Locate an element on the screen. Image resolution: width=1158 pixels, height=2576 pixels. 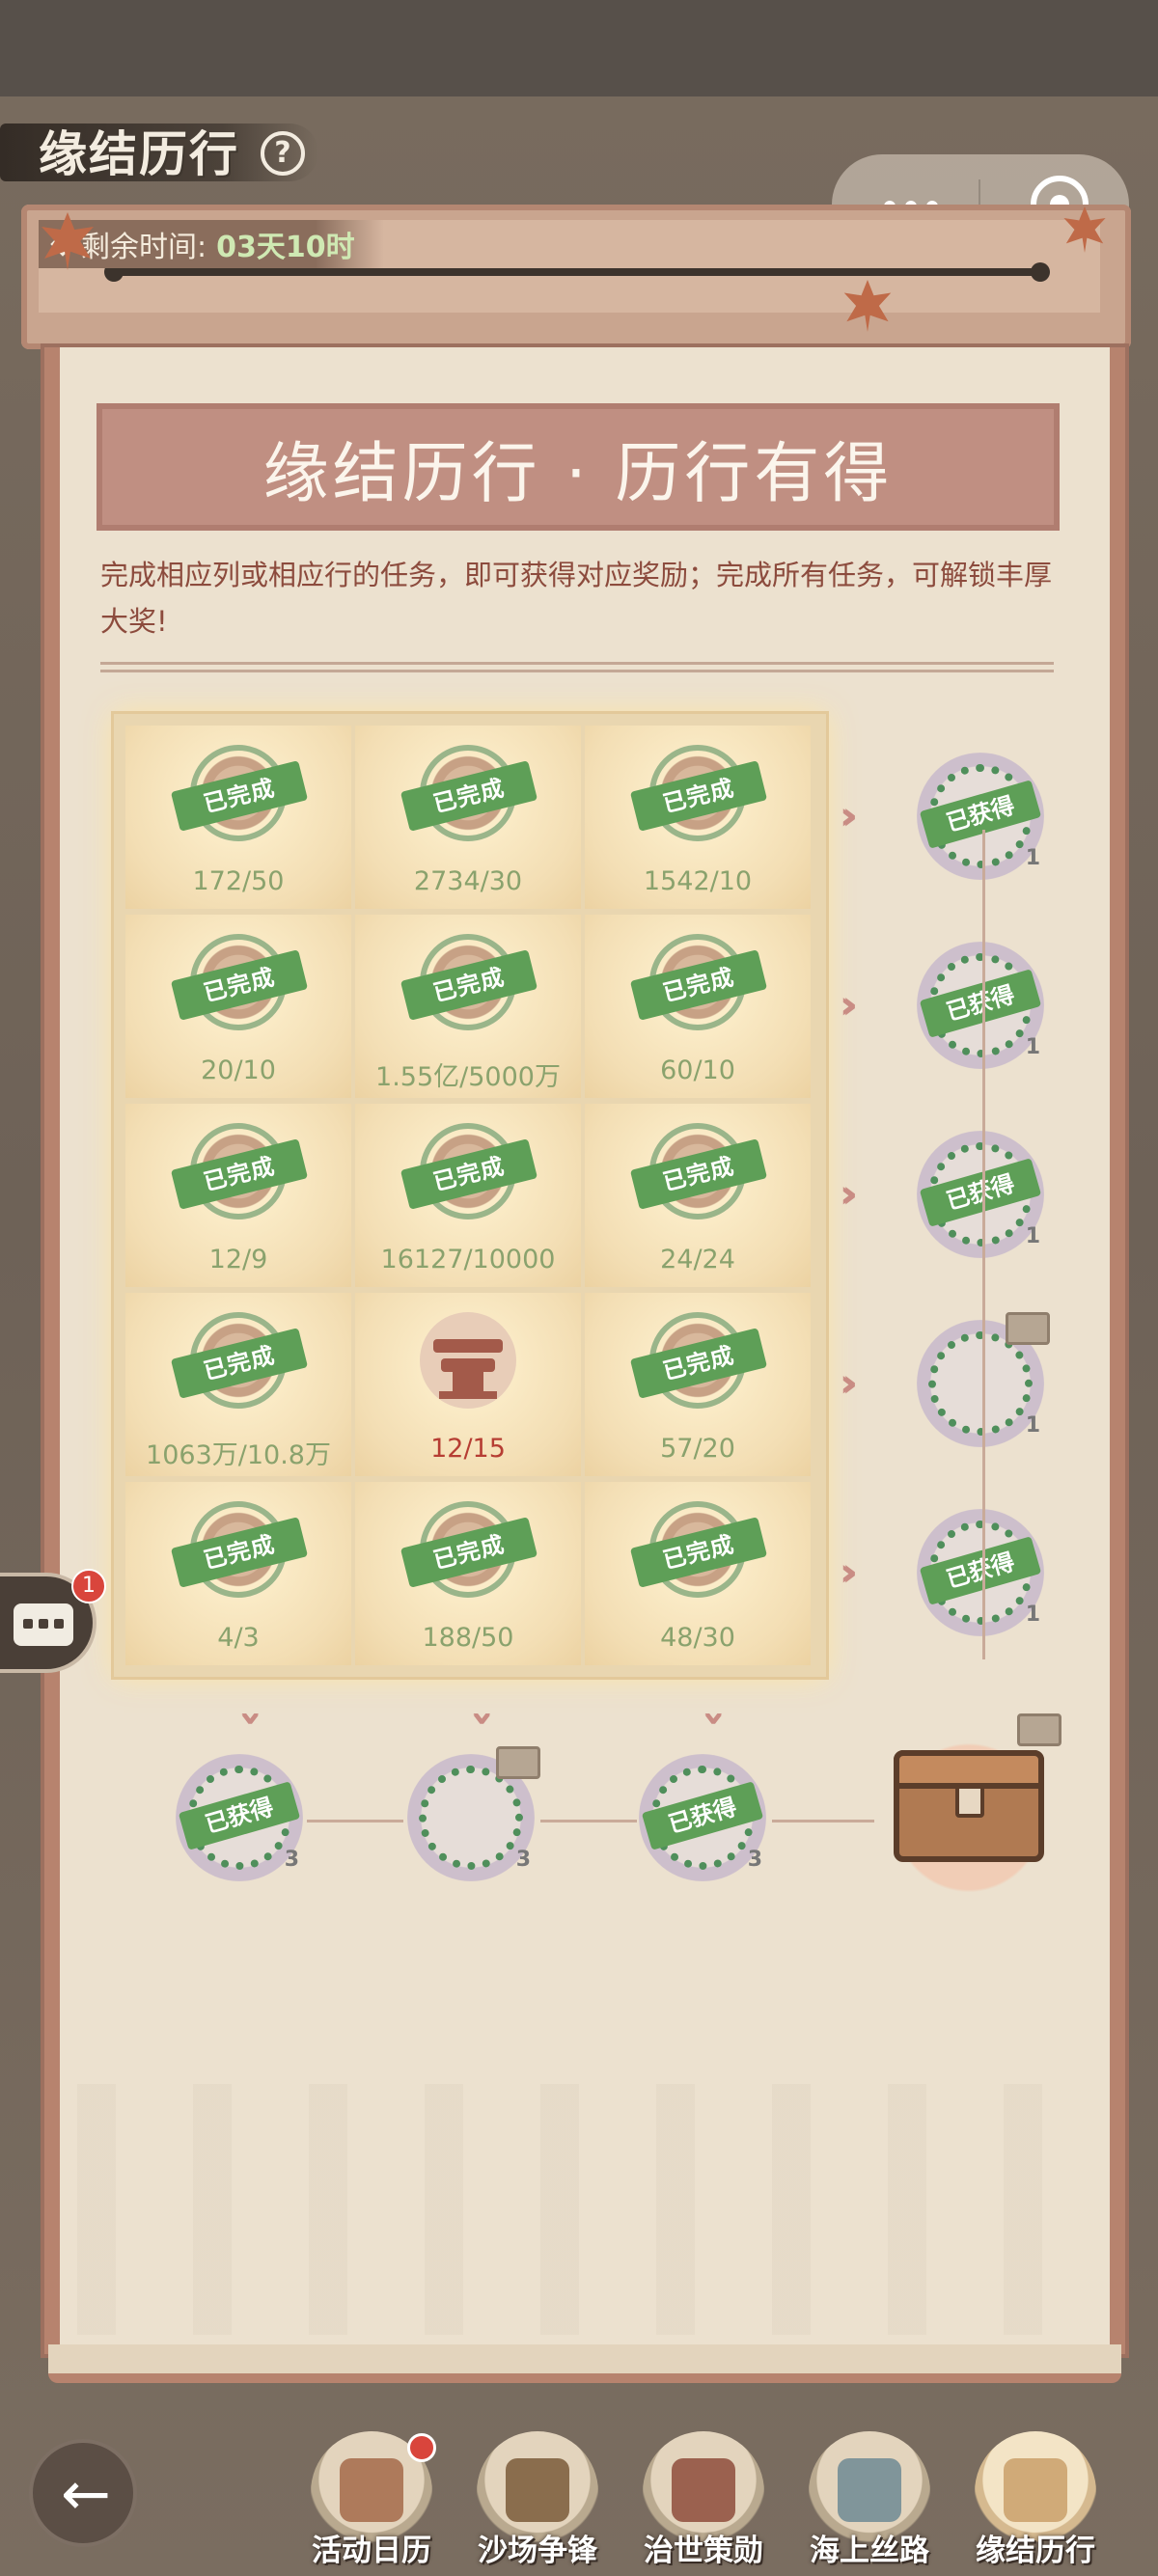
nav-label: 海上丝路 is located at coordinates (869, 2551).